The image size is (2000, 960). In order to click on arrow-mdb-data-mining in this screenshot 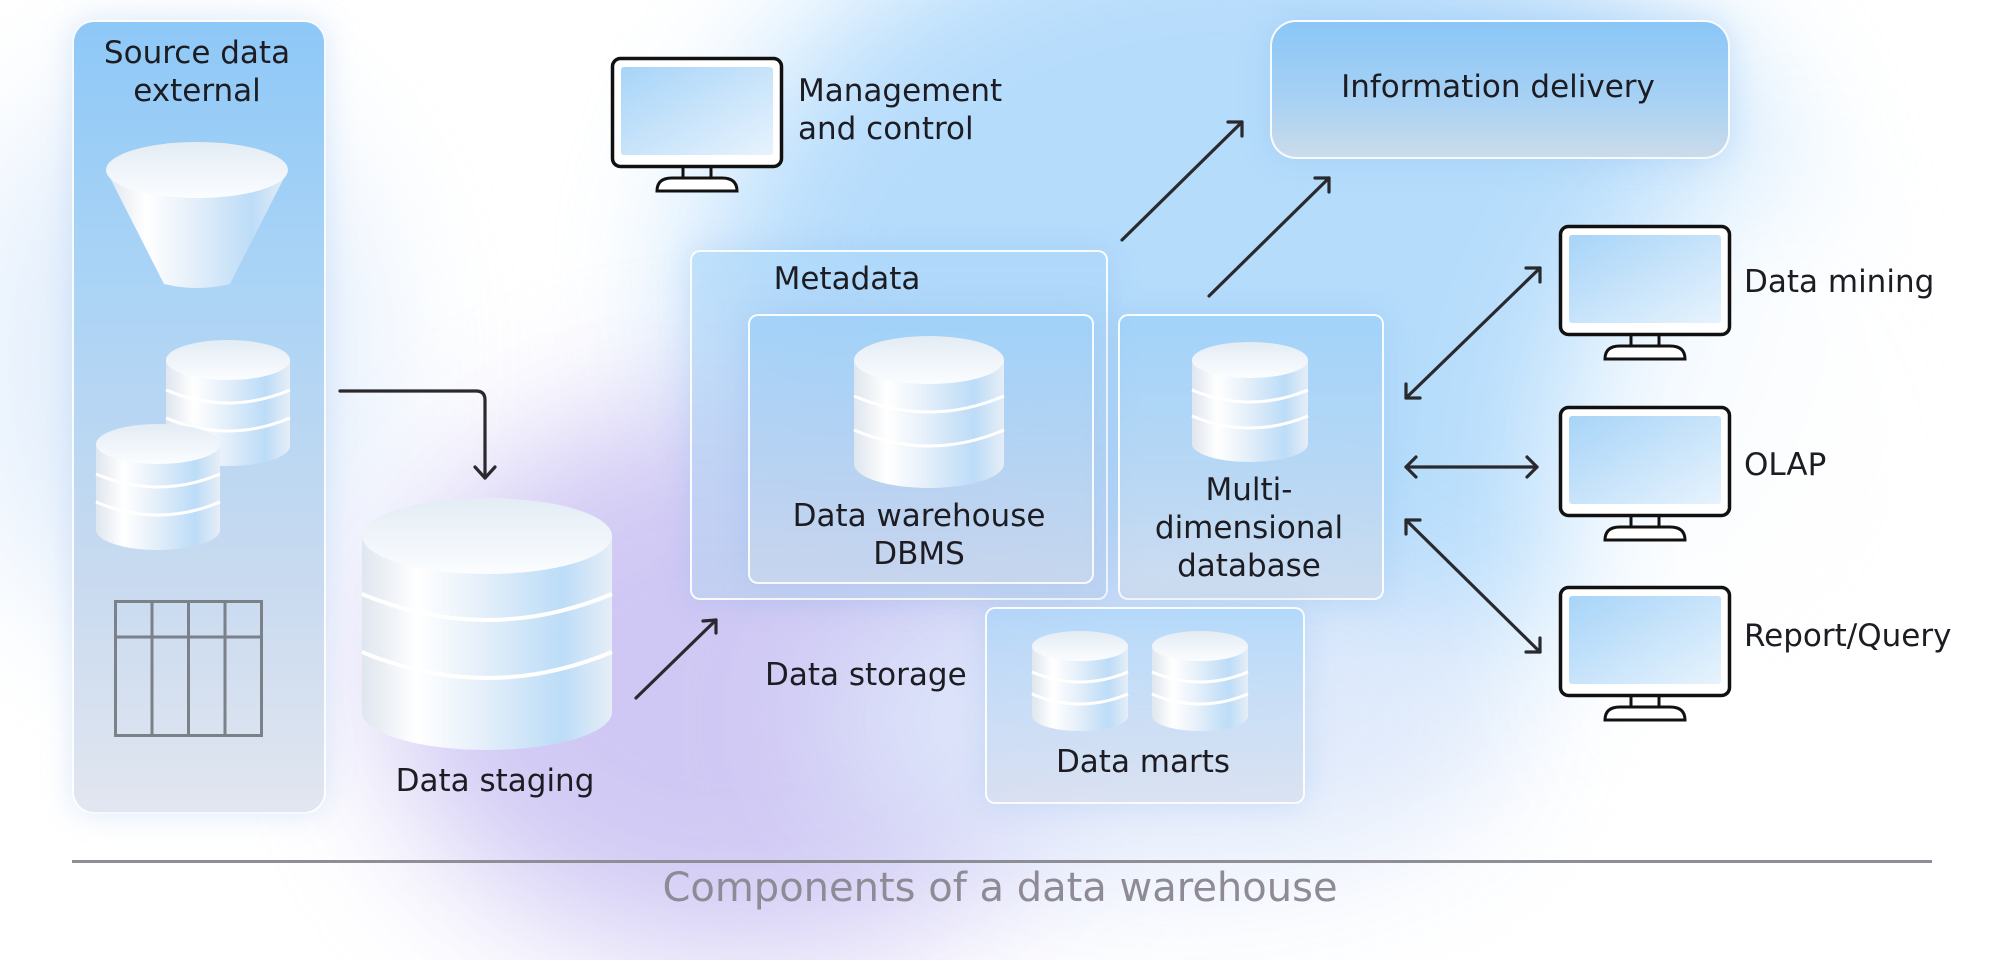, I will do `click(1473, 333)`.